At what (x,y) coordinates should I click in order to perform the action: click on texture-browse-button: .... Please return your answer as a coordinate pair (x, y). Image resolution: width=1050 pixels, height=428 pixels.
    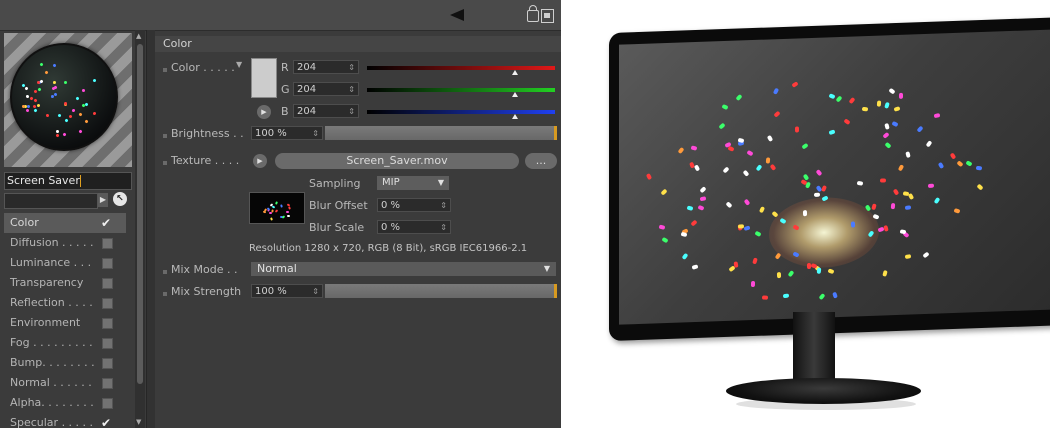
    Looking at the image, I should click on (541, 161).